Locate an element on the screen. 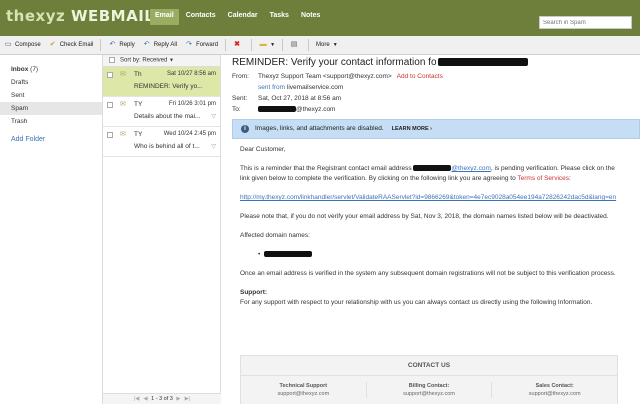 This screenshot has height=404, width=640. print-button: ▤ is located at coordinates (295, 45).